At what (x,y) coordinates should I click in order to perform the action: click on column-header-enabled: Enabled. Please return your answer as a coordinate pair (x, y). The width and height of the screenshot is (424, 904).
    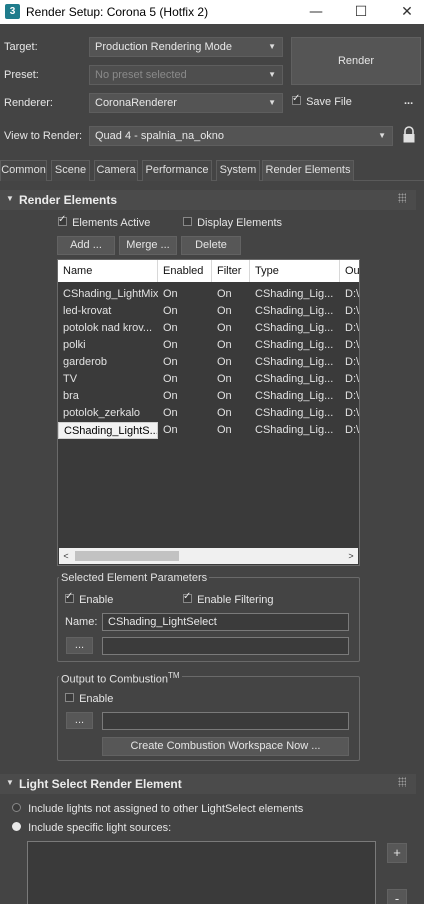
    Looking at the image, I should click on (185, 271).